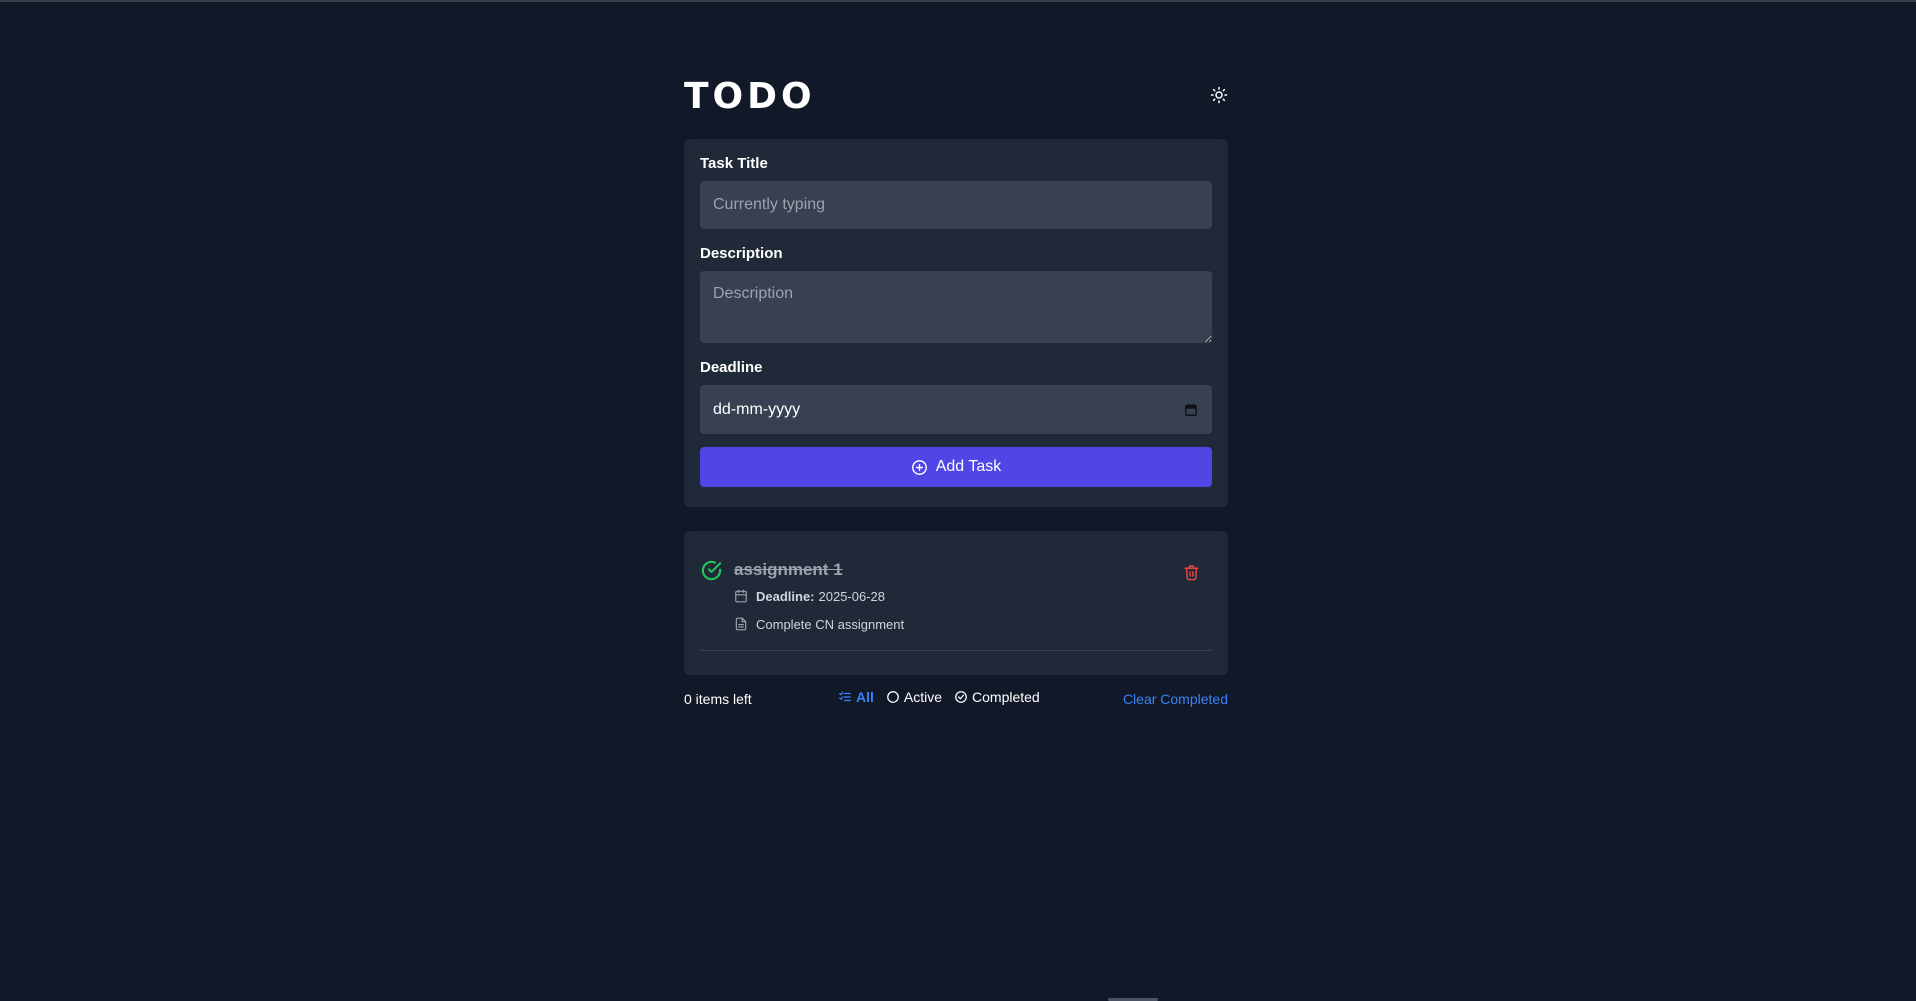  I want to click on completed-check-icon, so click(711, 570).